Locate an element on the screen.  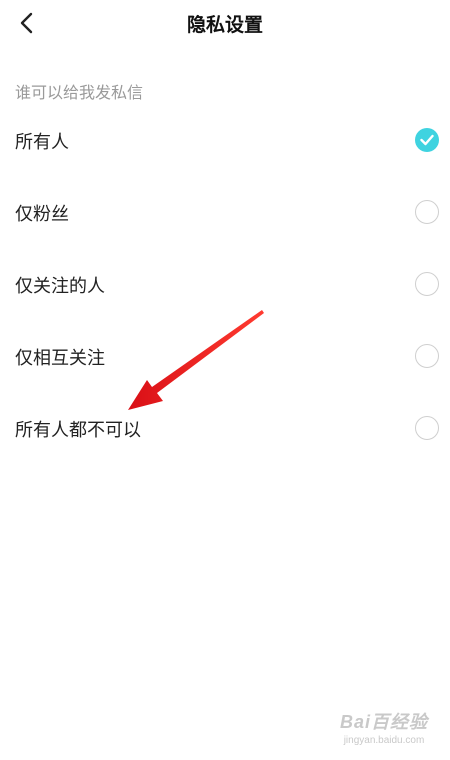
checkmark-icon is located at coordinates (427, 140).